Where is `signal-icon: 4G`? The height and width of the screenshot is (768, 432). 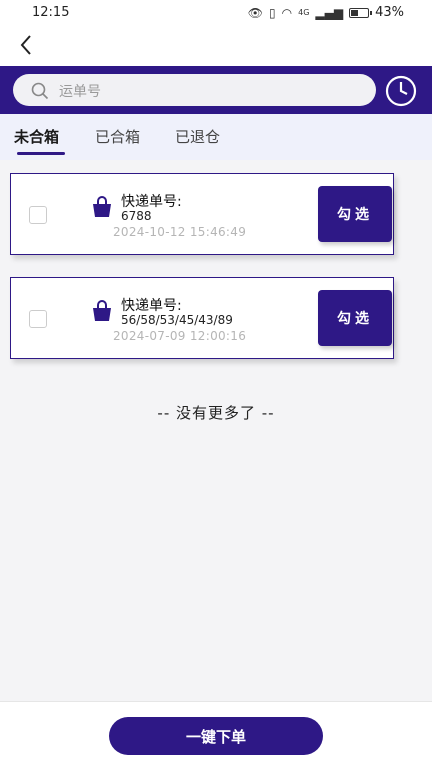
signal-icon: 4G is located at coordinates (304, 12).